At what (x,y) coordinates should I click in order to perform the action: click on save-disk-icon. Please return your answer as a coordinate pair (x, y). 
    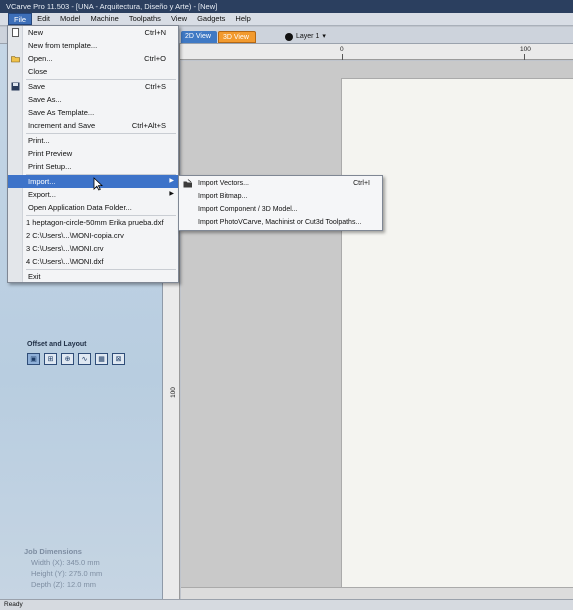
    Looking at the image, I should click on (15, 86).